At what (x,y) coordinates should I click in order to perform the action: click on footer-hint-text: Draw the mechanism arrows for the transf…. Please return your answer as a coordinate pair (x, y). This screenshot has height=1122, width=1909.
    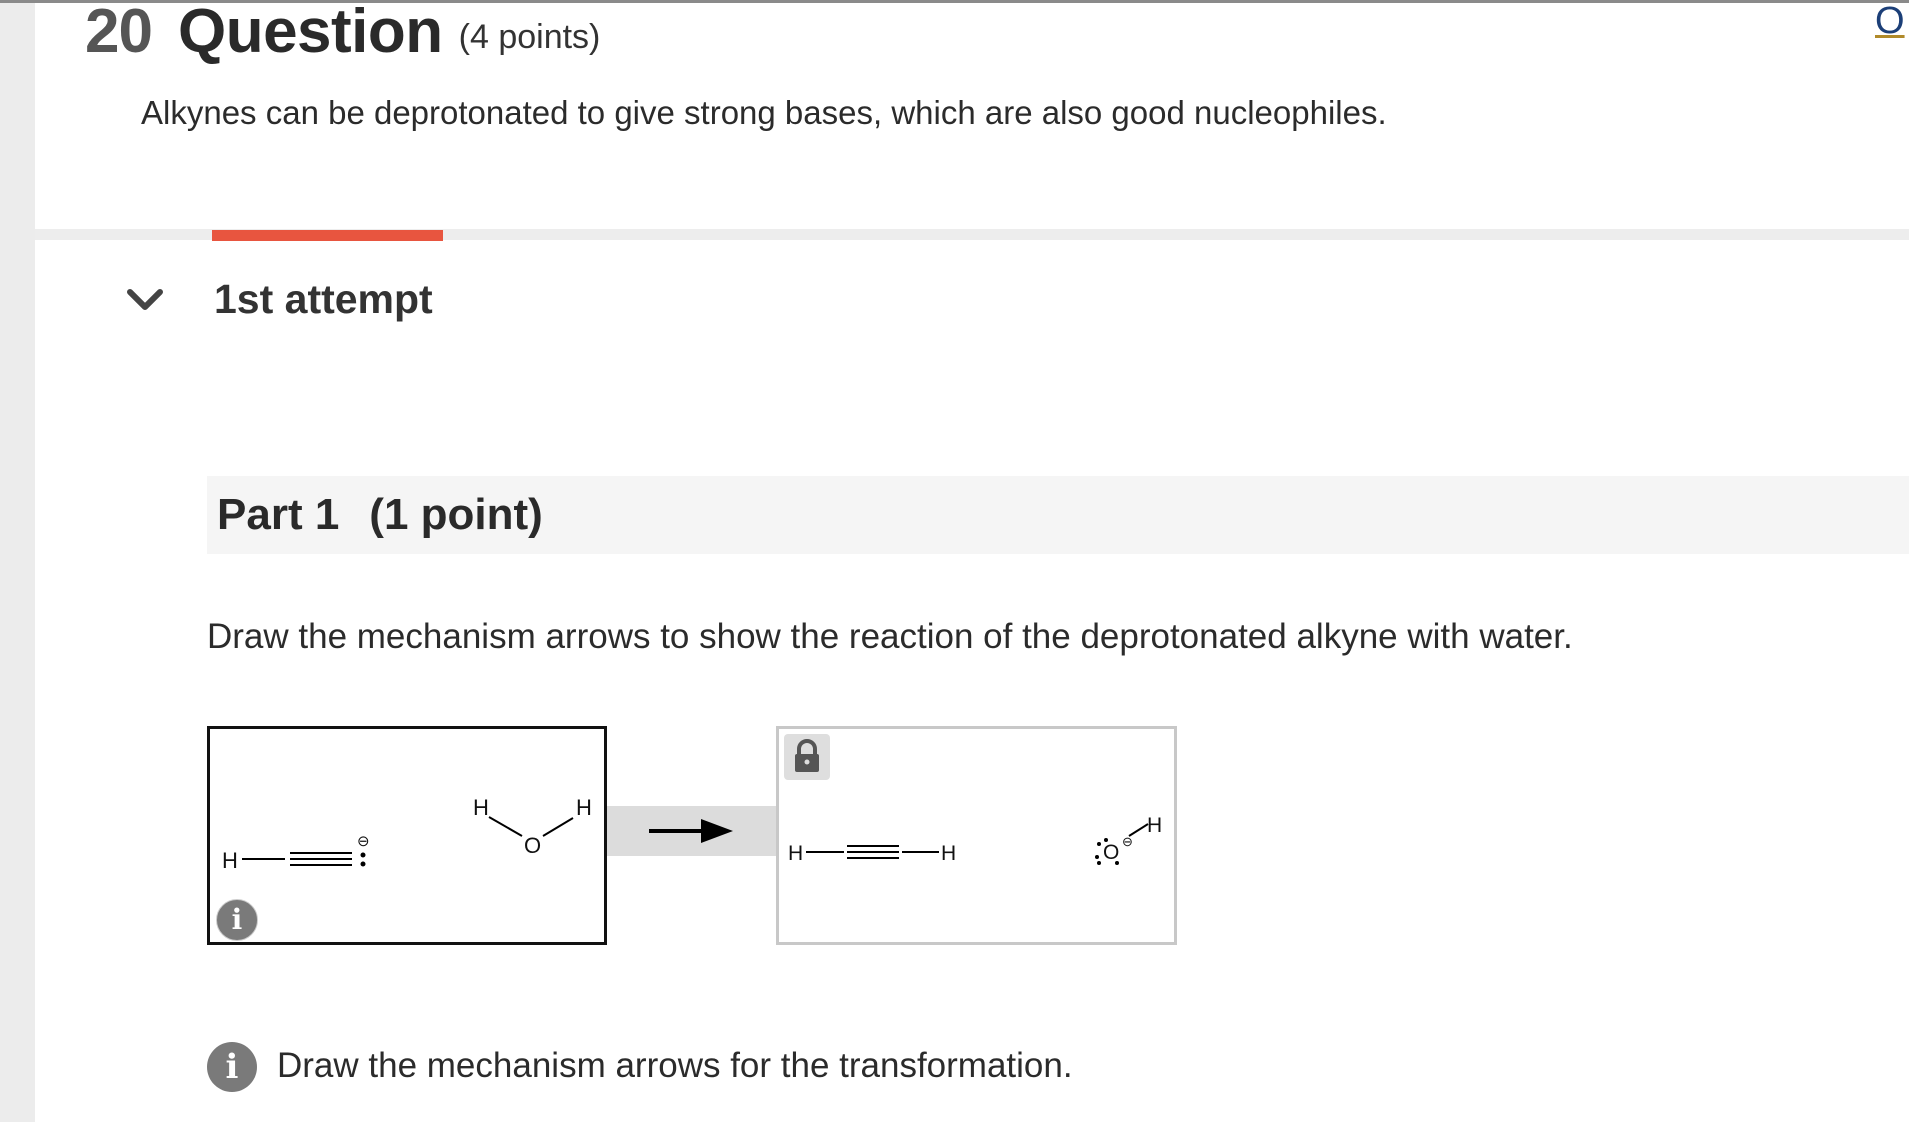
    Looking at the image, I should click on (675, 1065).